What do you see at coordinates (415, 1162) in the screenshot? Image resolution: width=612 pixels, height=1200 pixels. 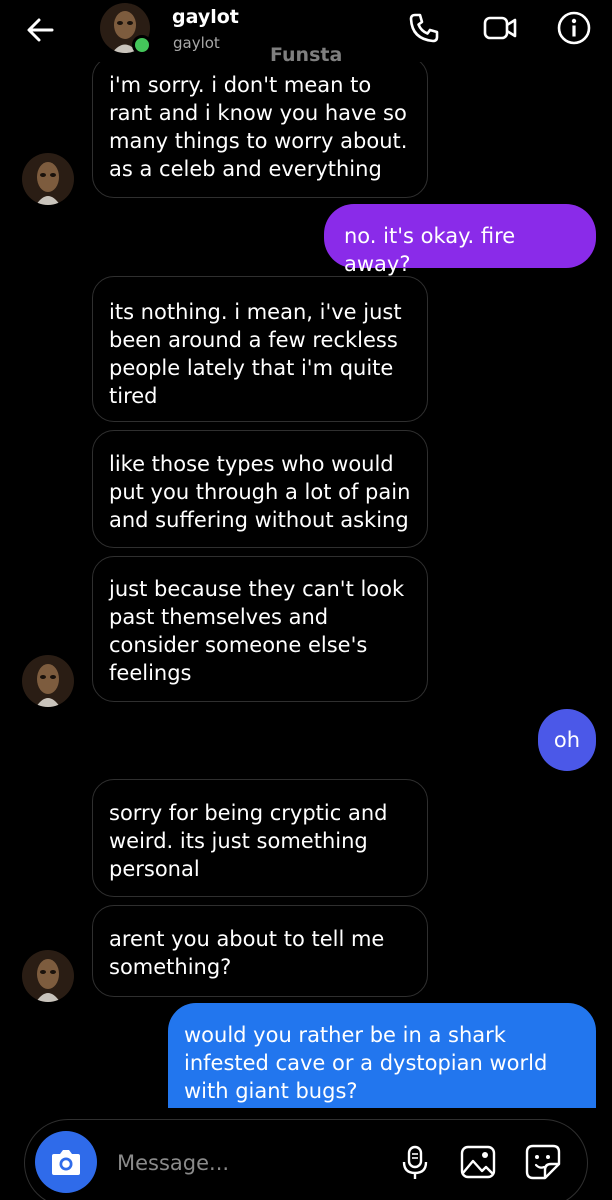 I see `microphone-icon` at bounding box center [415, 1162].